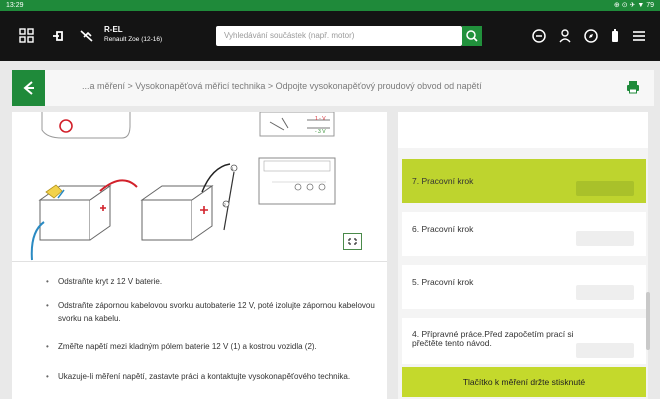 The width and height of the screenshot is (660, 399). Describe the element at coordinates (104, 282) in the screenshot. I see `list-item: Odstraňte kryt z 12 V baterie.` at that location.